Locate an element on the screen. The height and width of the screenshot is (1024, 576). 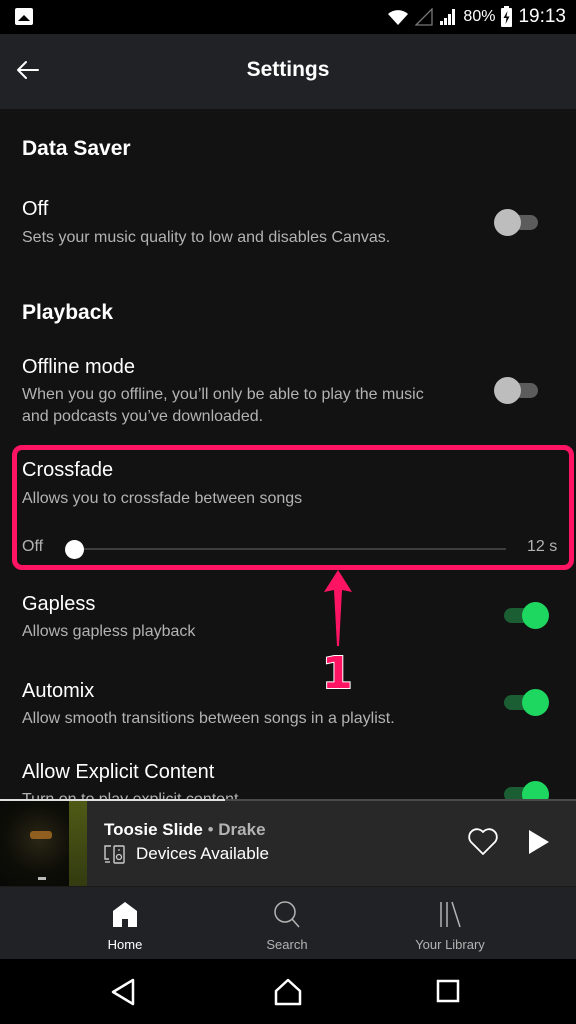
setting-title: Gapless is located at coordinates (59, 604).